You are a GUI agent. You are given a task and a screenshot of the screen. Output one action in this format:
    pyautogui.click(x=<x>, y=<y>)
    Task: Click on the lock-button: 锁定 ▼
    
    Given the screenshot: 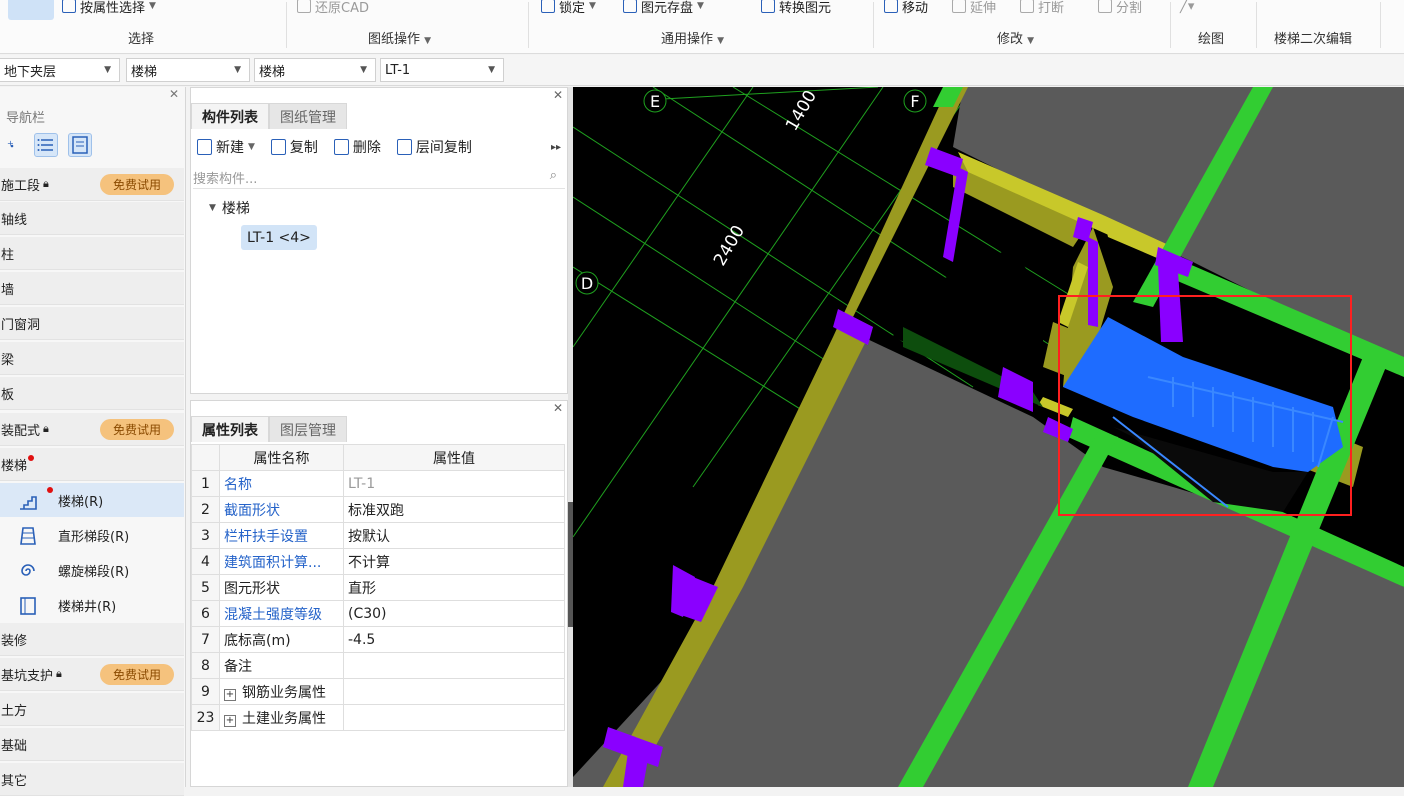 What is the action you would take?
    pyautogui.click(x=568, y=8)
    